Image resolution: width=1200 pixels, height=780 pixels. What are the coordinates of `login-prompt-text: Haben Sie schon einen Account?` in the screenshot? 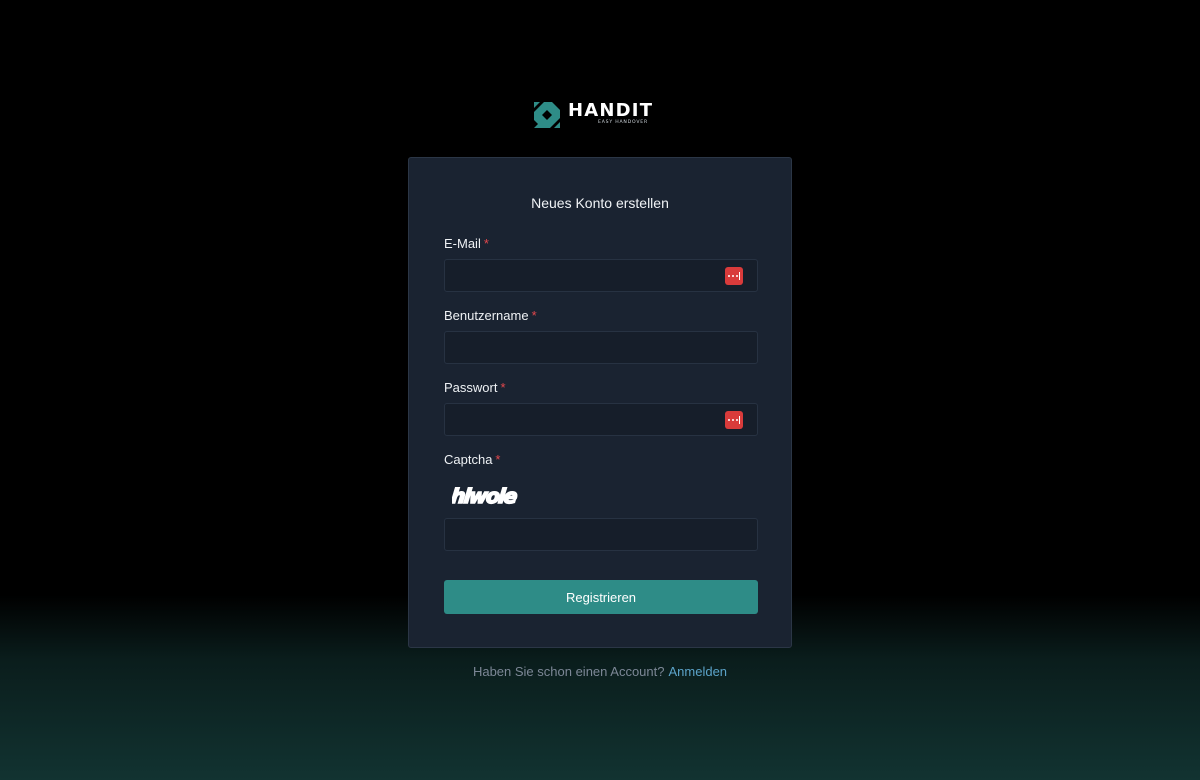 It's located at (568, 671).